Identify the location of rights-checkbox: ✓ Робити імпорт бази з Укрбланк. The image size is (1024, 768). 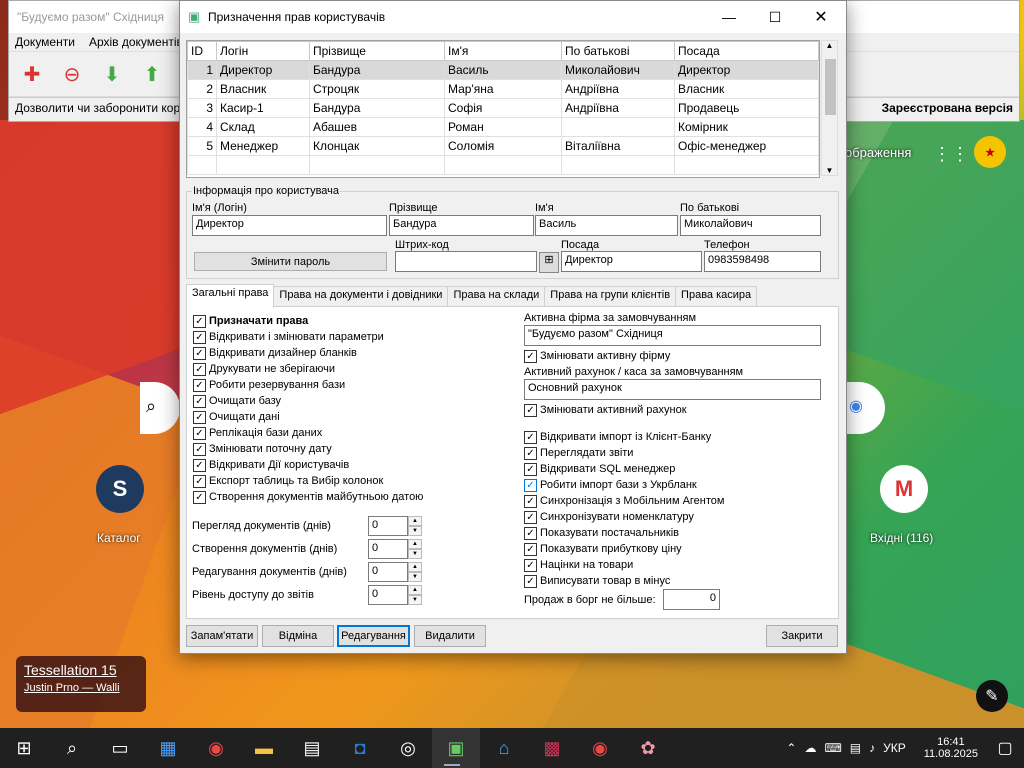
(624, 485).